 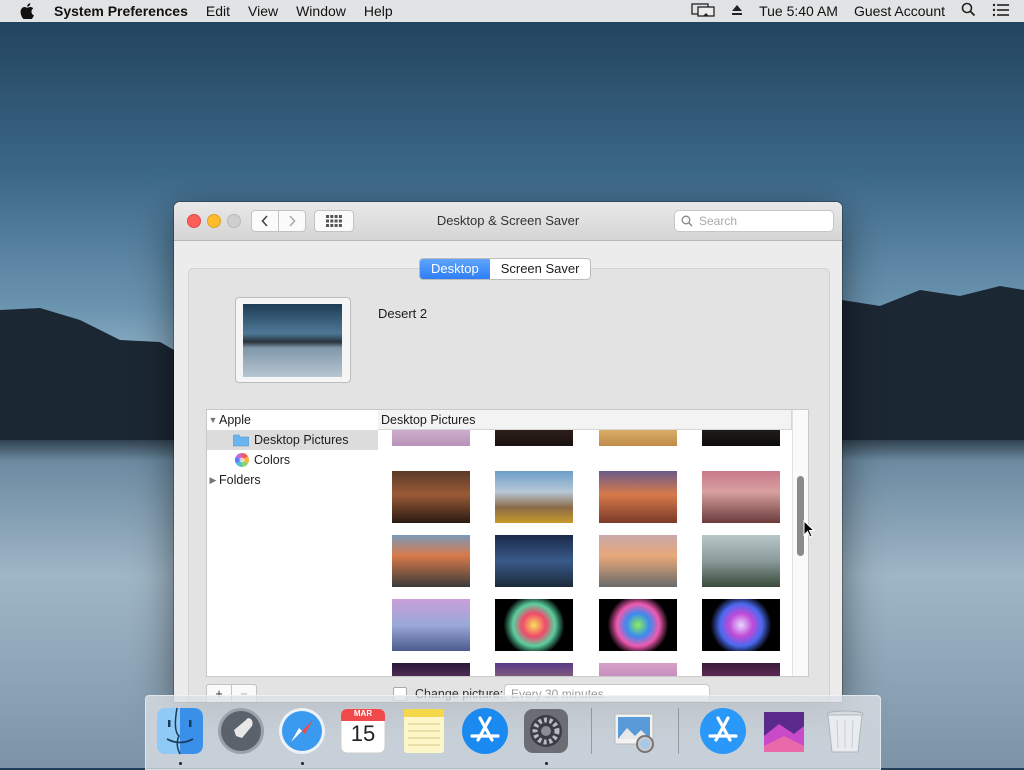 I want to click on menu-user: Guest Account, so click(x=899, y=11).